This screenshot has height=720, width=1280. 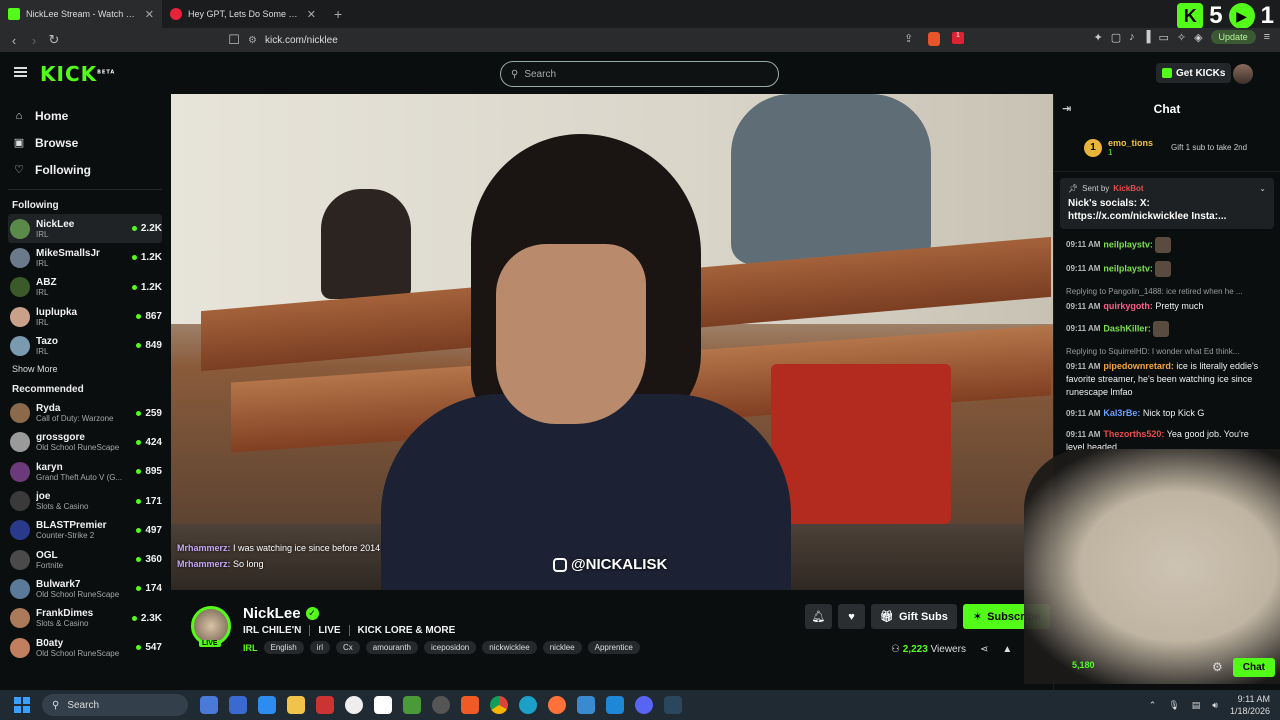 I want to click on new-tab-button: +, so click(x=338, y=14).